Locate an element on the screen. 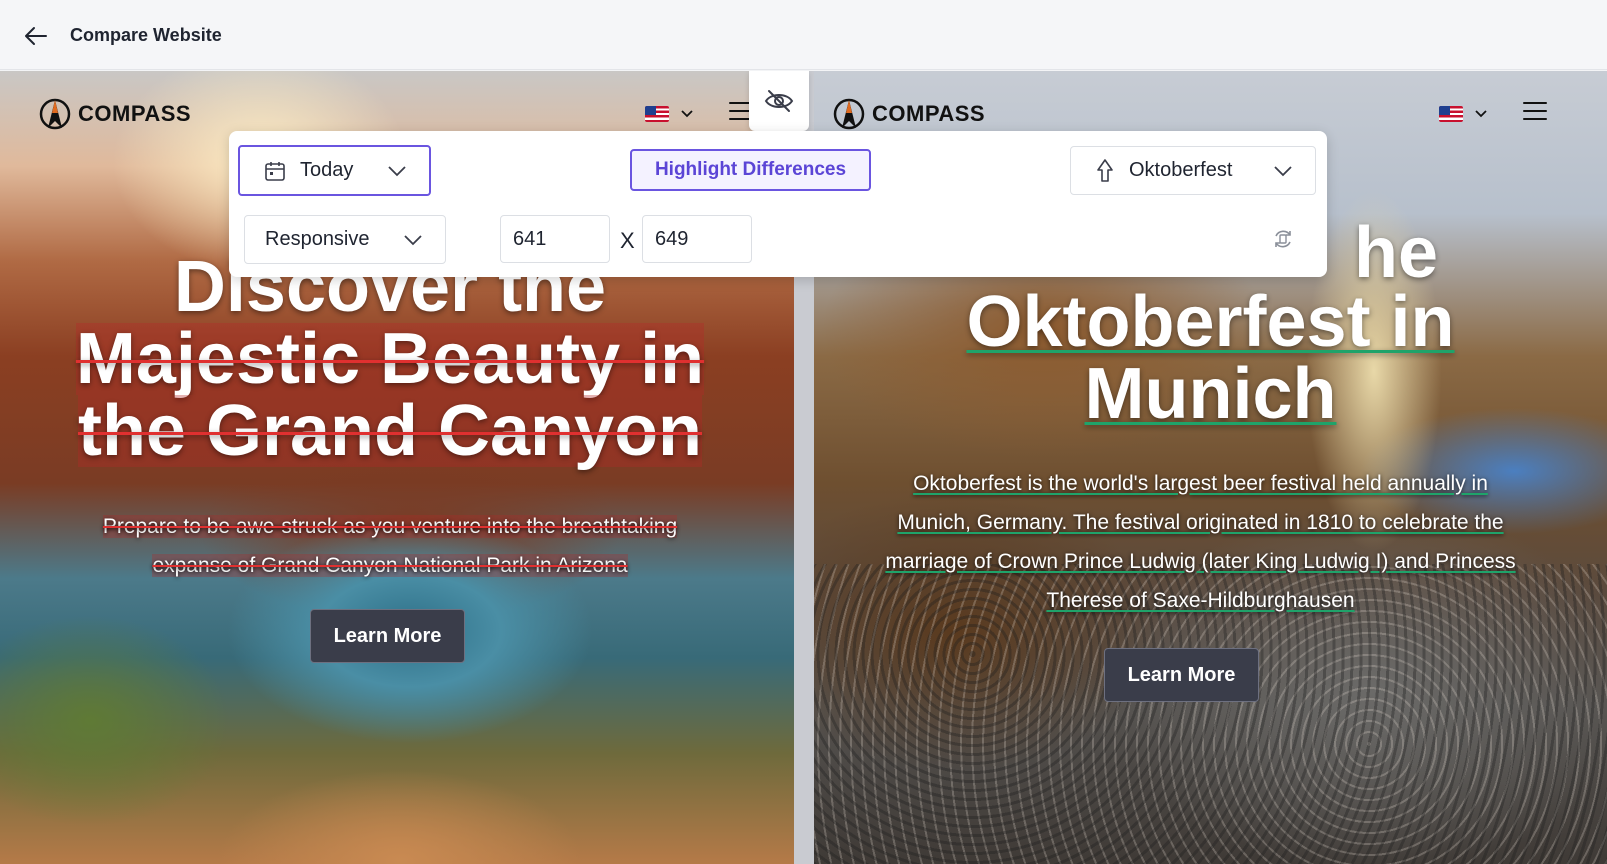 Image resolution: width=1607 pixels, height=864 pixels. dimension-separator: X is located at coordinates (627, 240).